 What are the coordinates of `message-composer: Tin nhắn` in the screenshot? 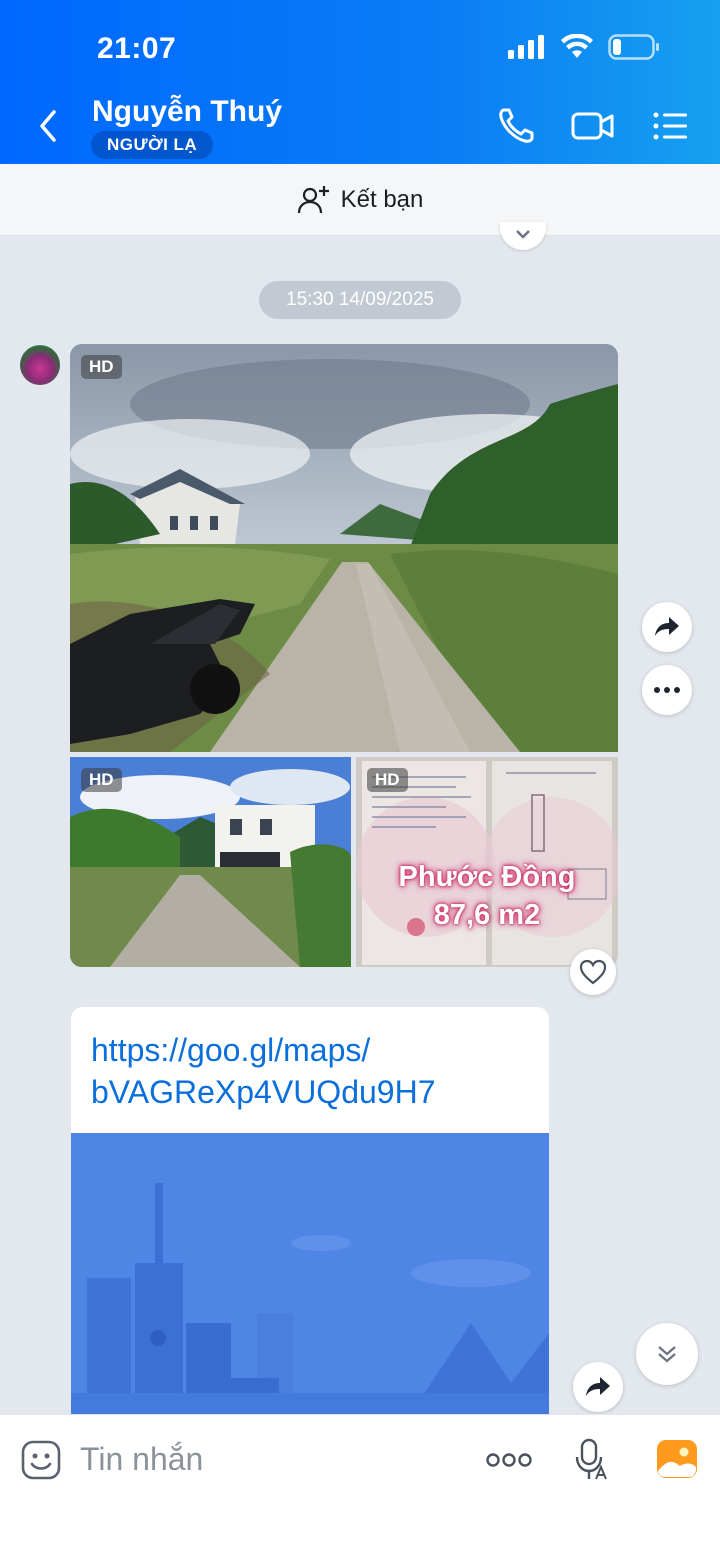 It's located at (360, 1487).